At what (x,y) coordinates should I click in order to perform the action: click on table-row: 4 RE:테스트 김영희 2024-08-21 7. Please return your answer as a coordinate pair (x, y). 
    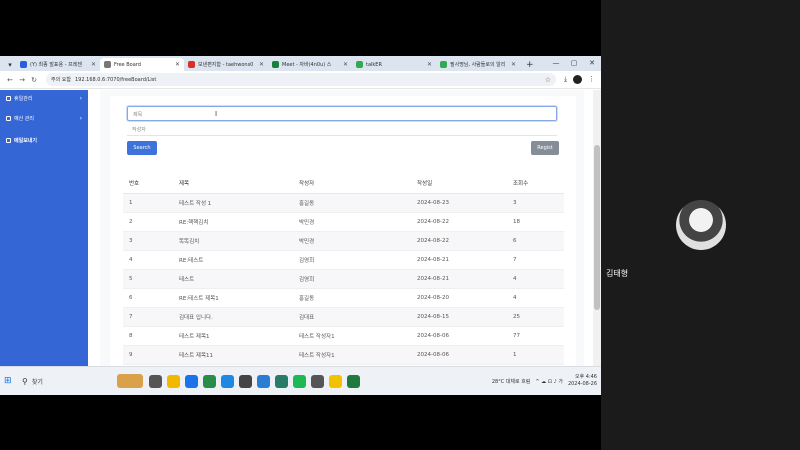
    Looking at the image, I should click on (343, 260).